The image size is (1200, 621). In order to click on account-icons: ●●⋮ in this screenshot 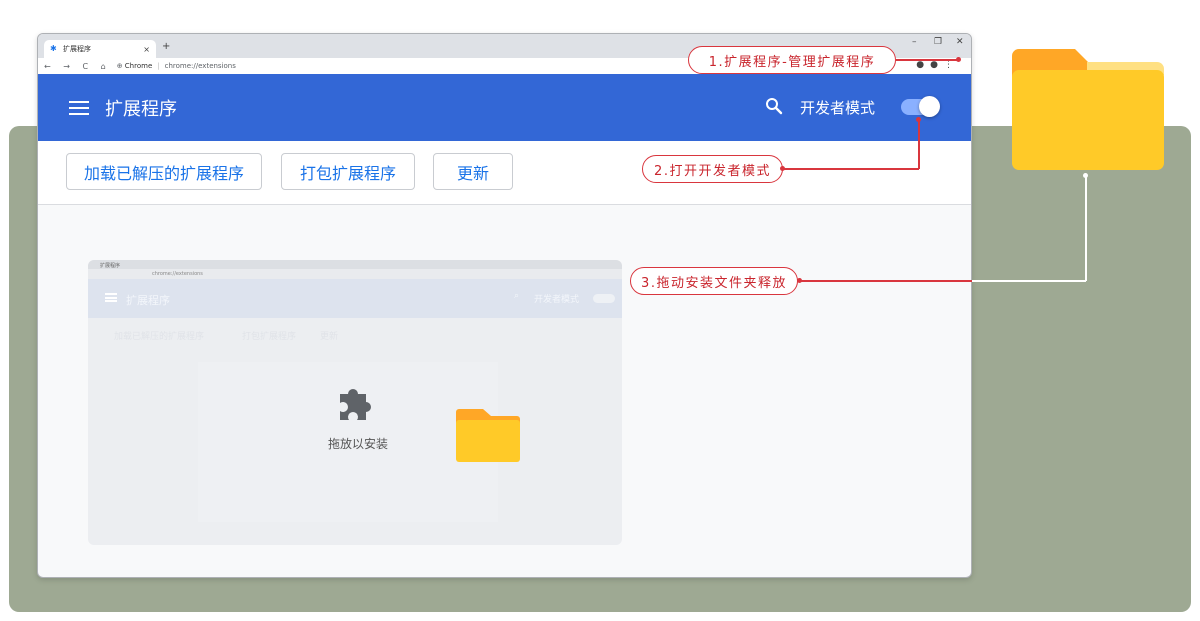, I will do `click(937, 65)`.